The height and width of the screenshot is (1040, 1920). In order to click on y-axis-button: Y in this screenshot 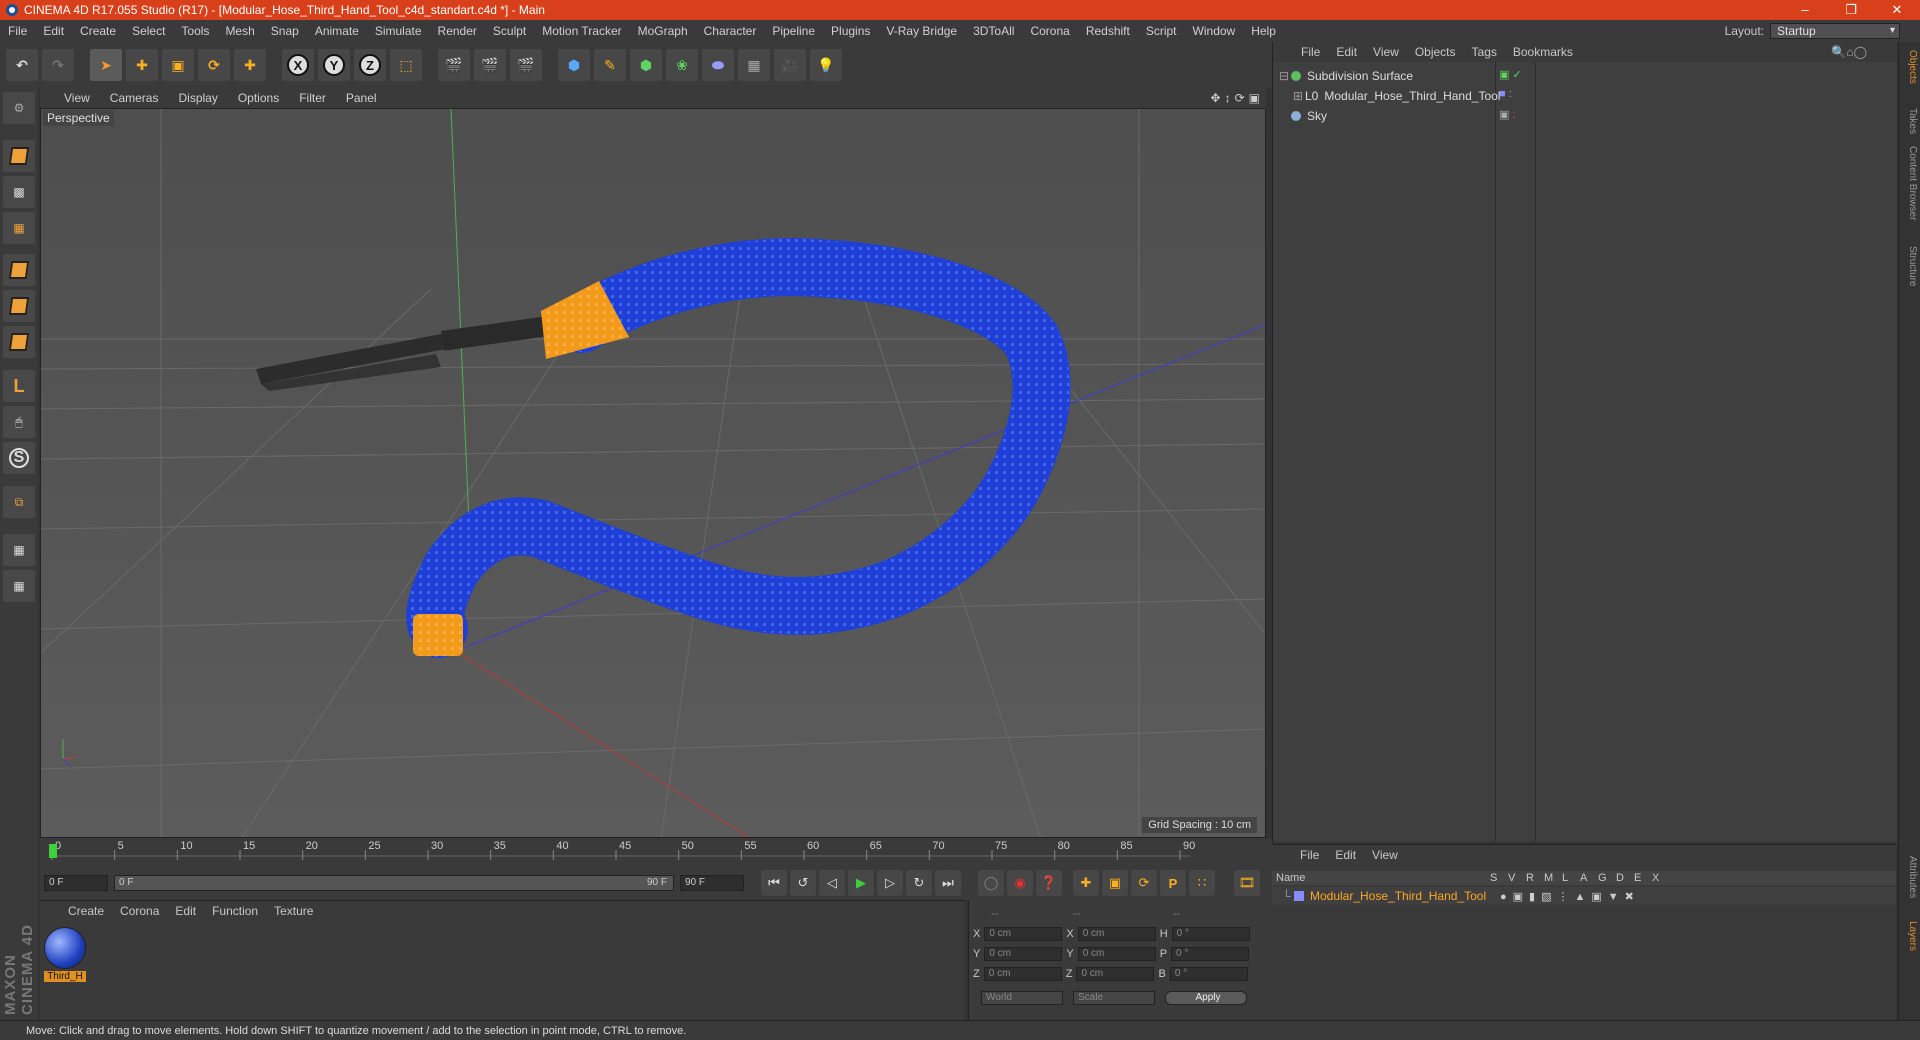, I will do `click(334, 65)`.